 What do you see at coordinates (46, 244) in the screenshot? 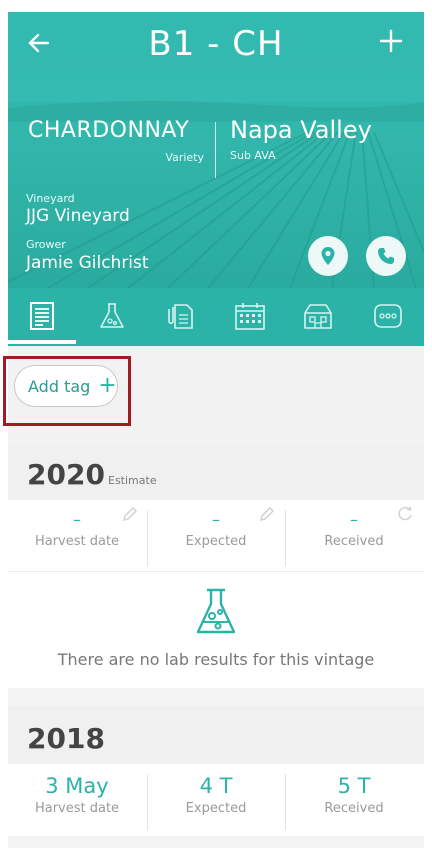
I see `grower-label: Grower` at bounding box center [46, 244].